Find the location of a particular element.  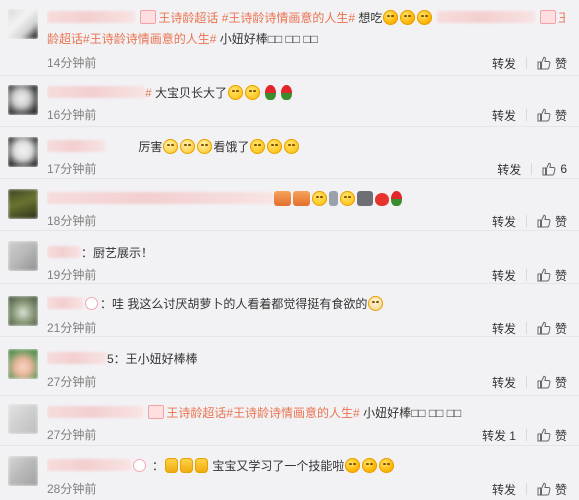

like-count: 6 is located at coordinates (563, 169).